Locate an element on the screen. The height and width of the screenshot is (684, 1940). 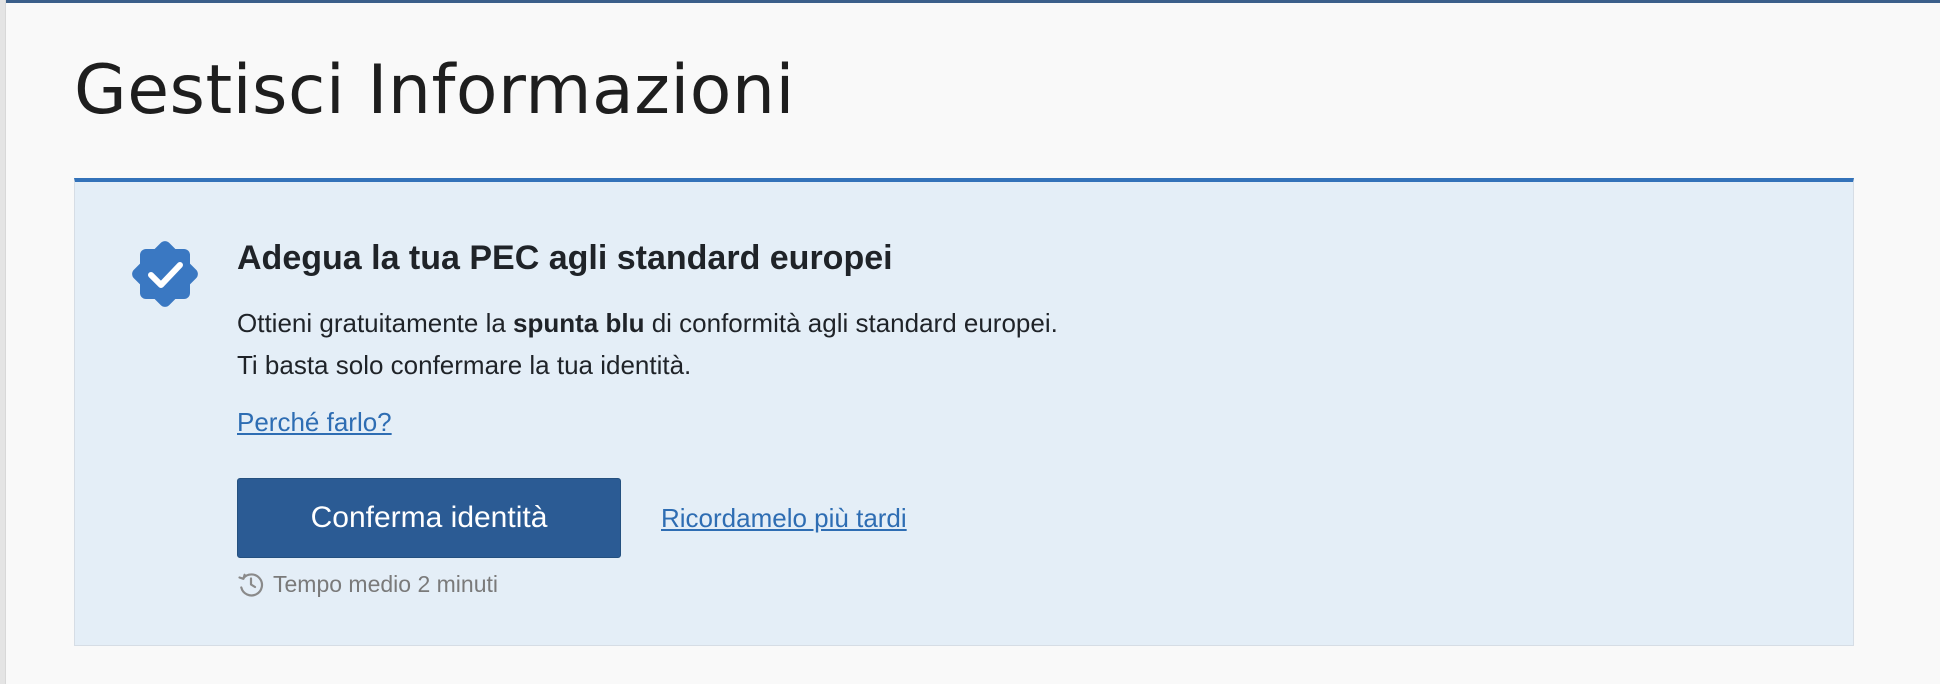
average-time-text: Tempo medio 2 minuti is located at coordinates (385, 583).